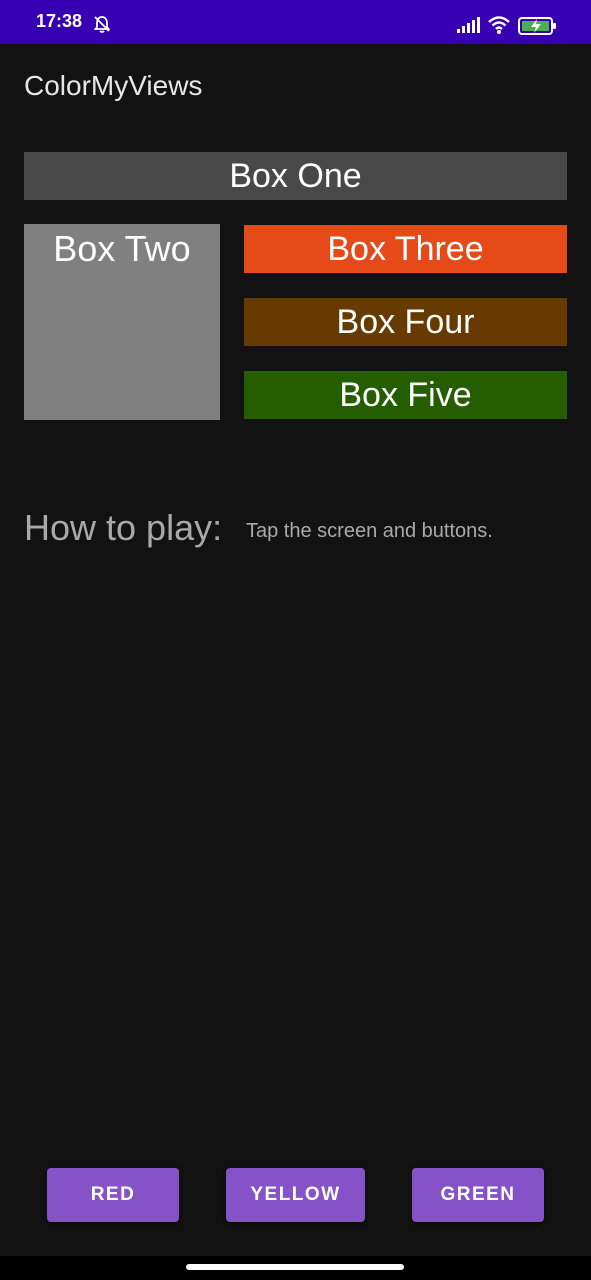  What do you see at coordinates (295, 90) in the screenshot?
I see `app-bar: ColorMyViews` at bounding box center [295, 90].